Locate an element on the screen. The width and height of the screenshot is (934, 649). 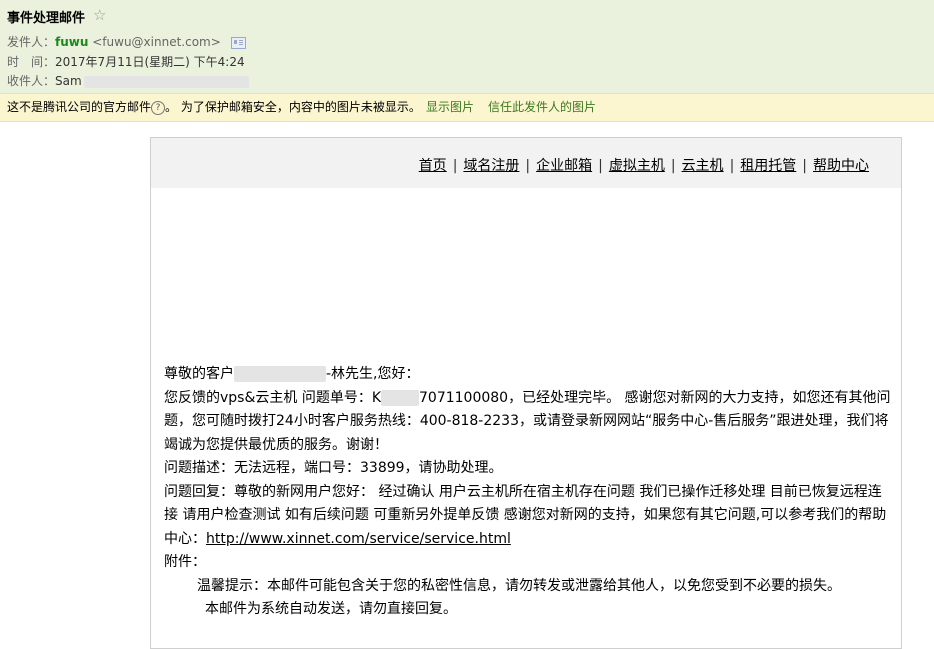
time-row: 时 间：2017年7月11日(星期二) 下午4:24 is located at coordinates (126, 61).